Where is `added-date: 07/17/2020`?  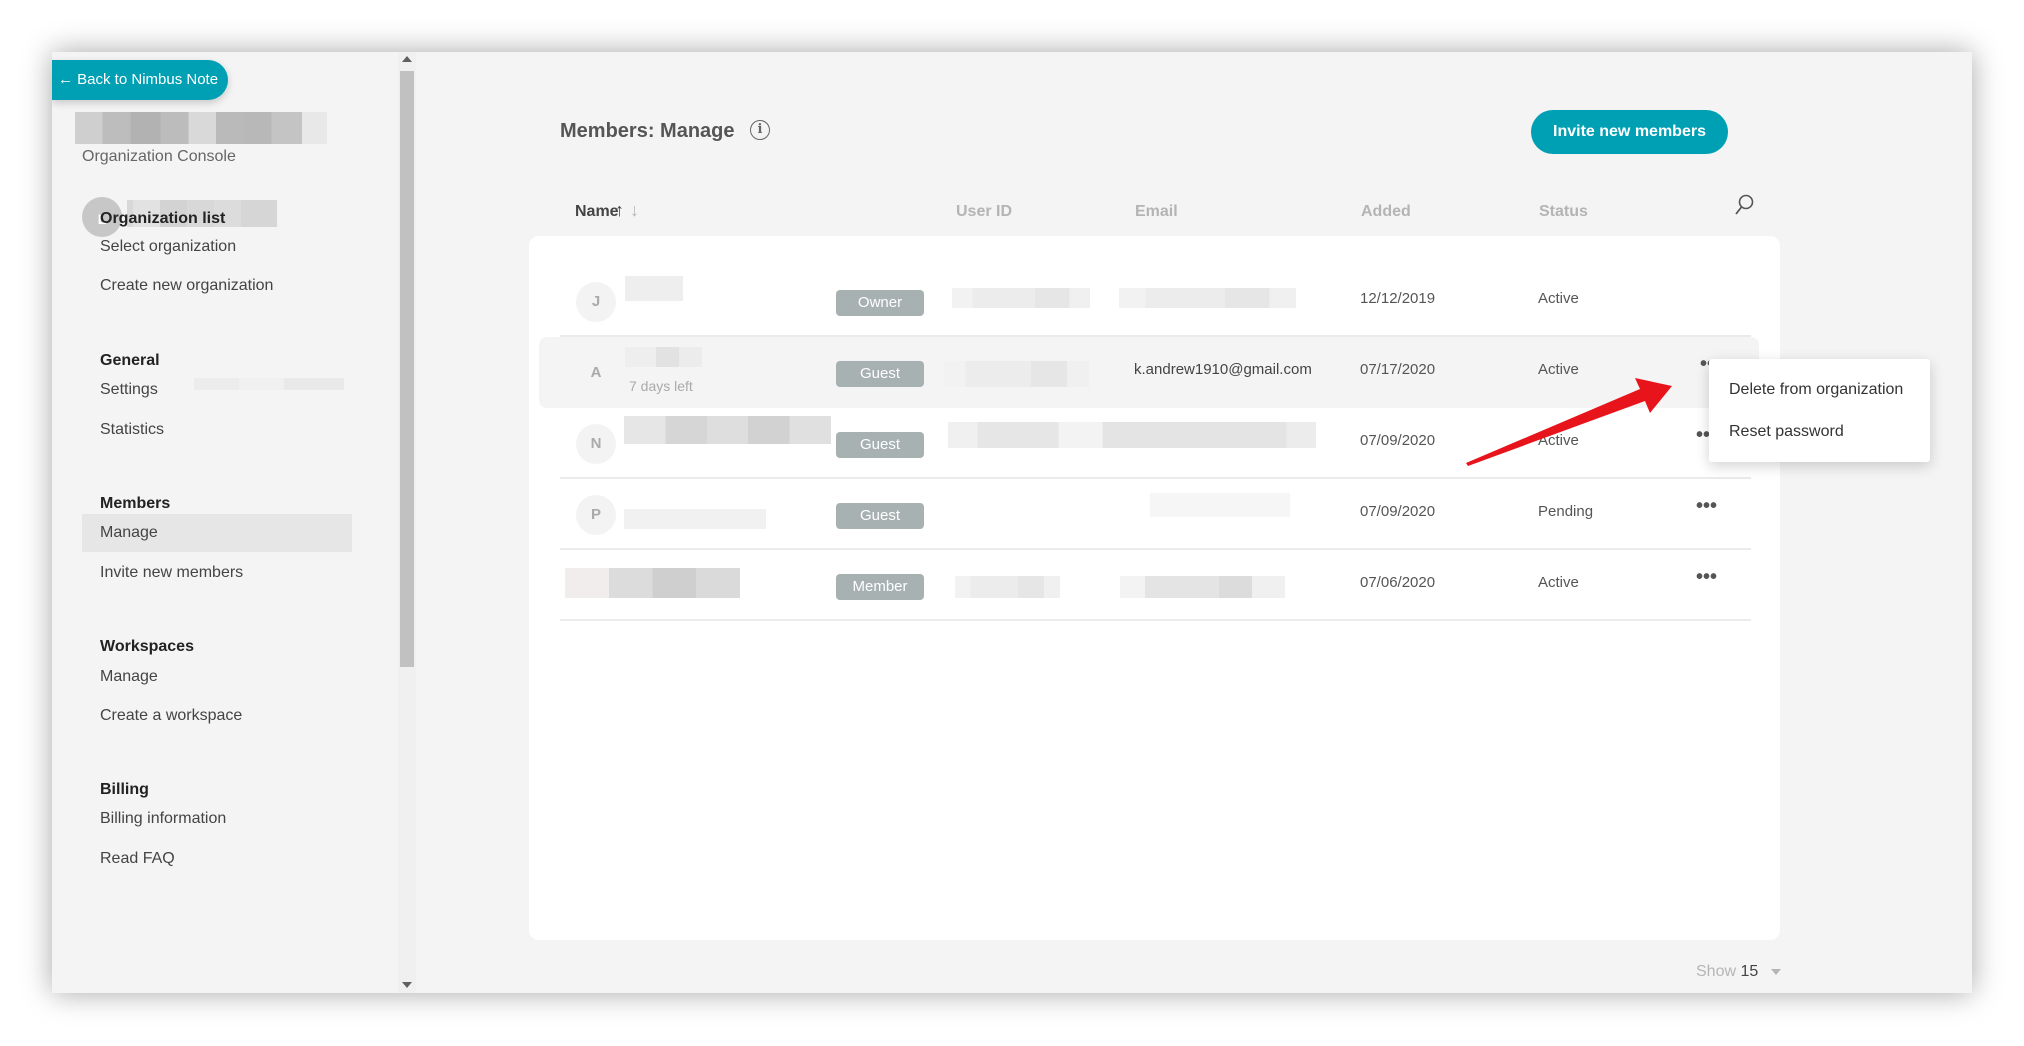 added-date: 07/17/2020 is located at coordinates (1398, 369).